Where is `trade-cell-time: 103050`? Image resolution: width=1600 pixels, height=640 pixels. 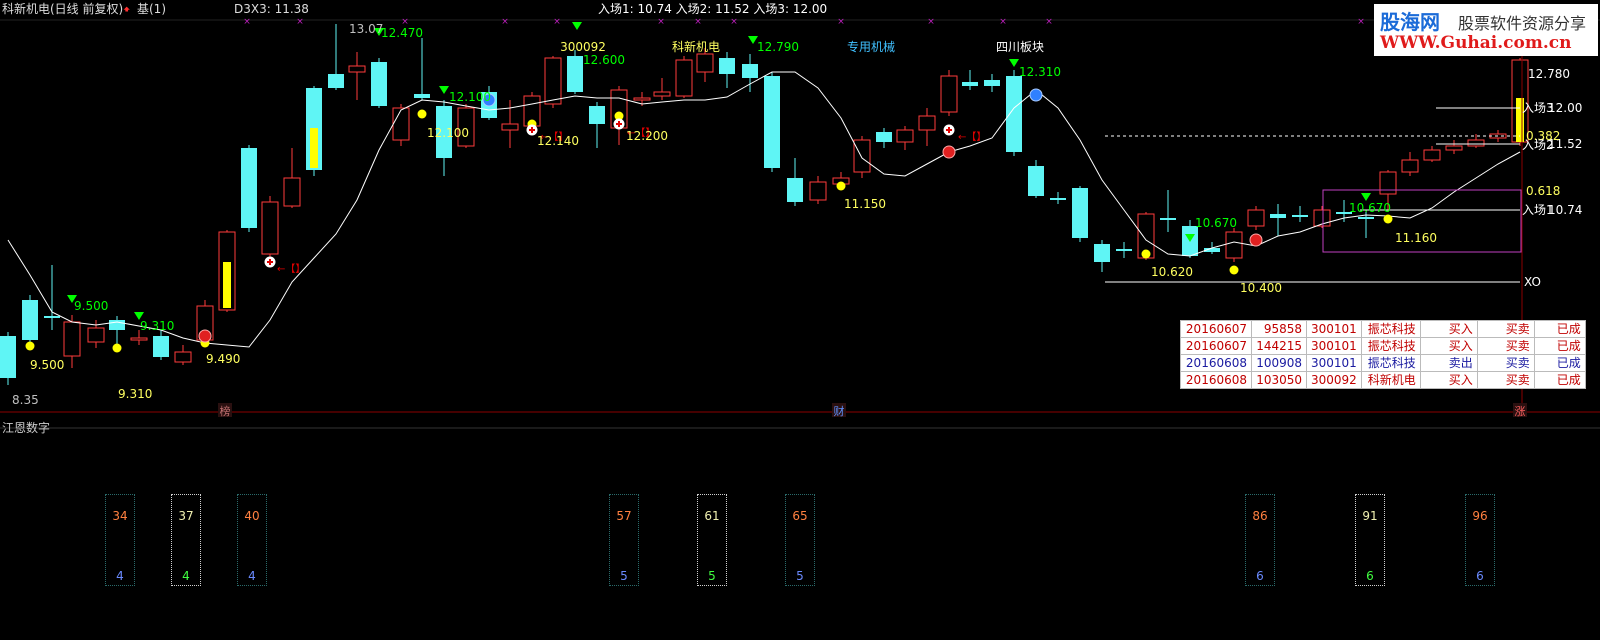 trade-cell-time: 103050 is located at coordinates (1279, 380).